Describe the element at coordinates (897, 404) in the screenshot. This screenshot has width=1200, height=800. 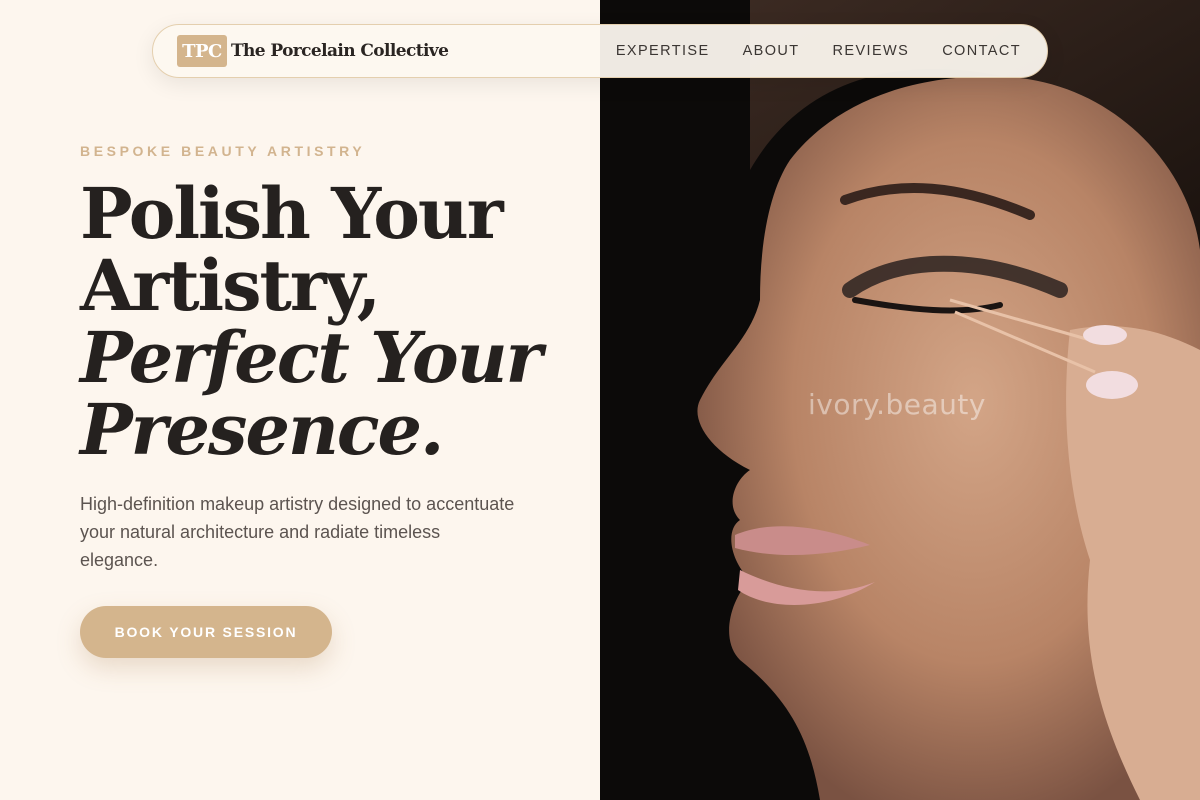
I see `watermark-text: ivory.beauty` at that location.